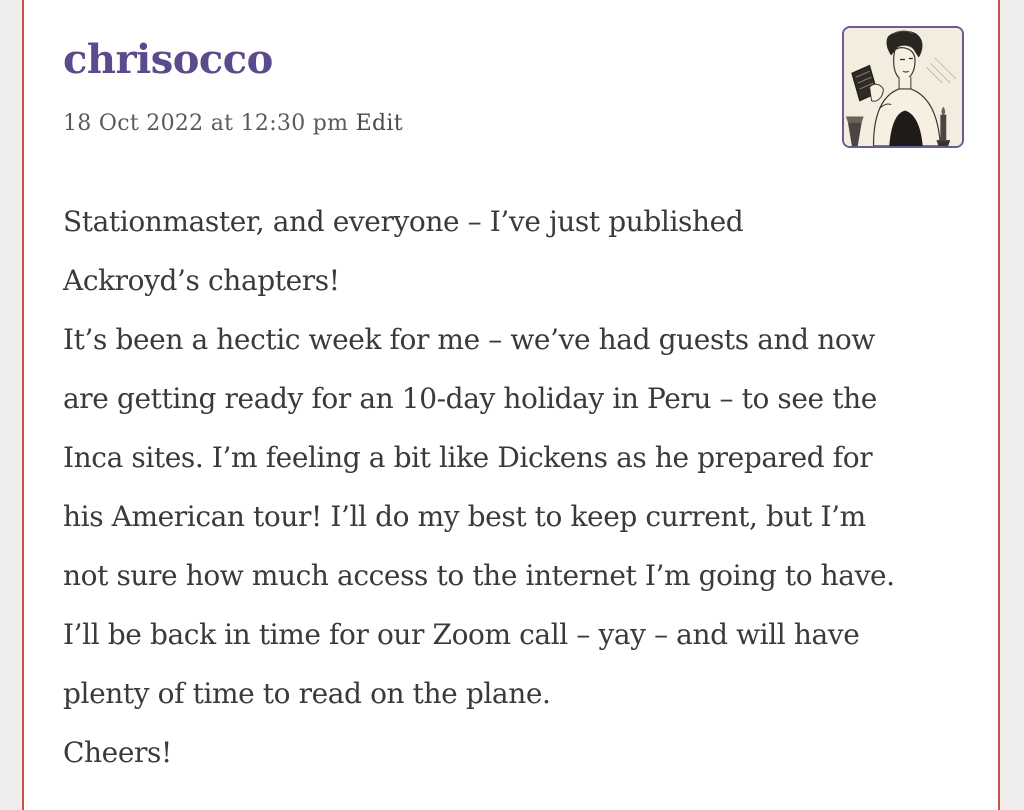  Describe the element at coordinates (379, 123) in the screenshot. I see `edit-link: Edit` at that location.